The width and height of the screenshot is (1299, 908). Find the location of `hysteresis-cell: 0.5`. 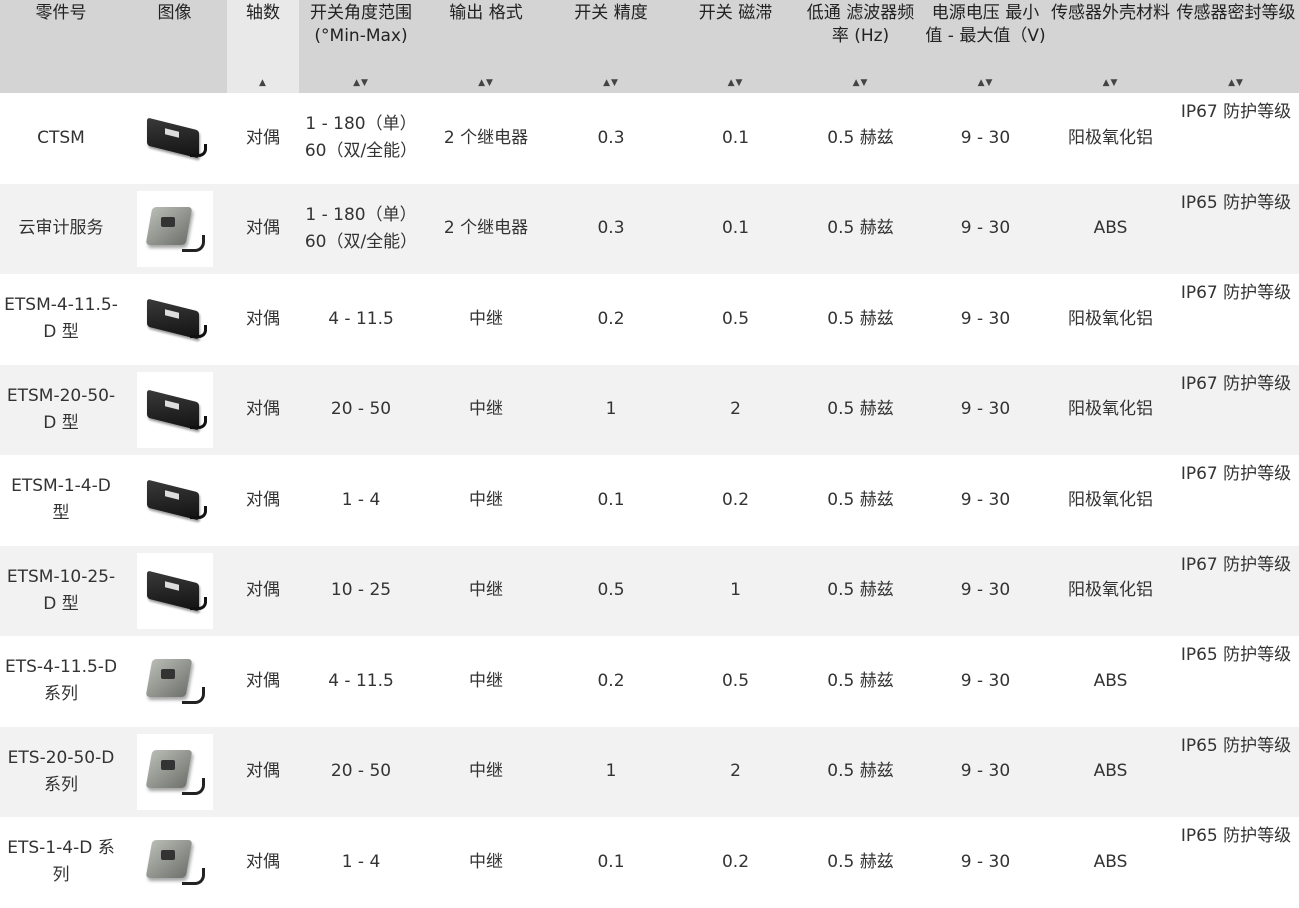

hysteresis-cell: 0.5 is located at coordinates (735, 681).